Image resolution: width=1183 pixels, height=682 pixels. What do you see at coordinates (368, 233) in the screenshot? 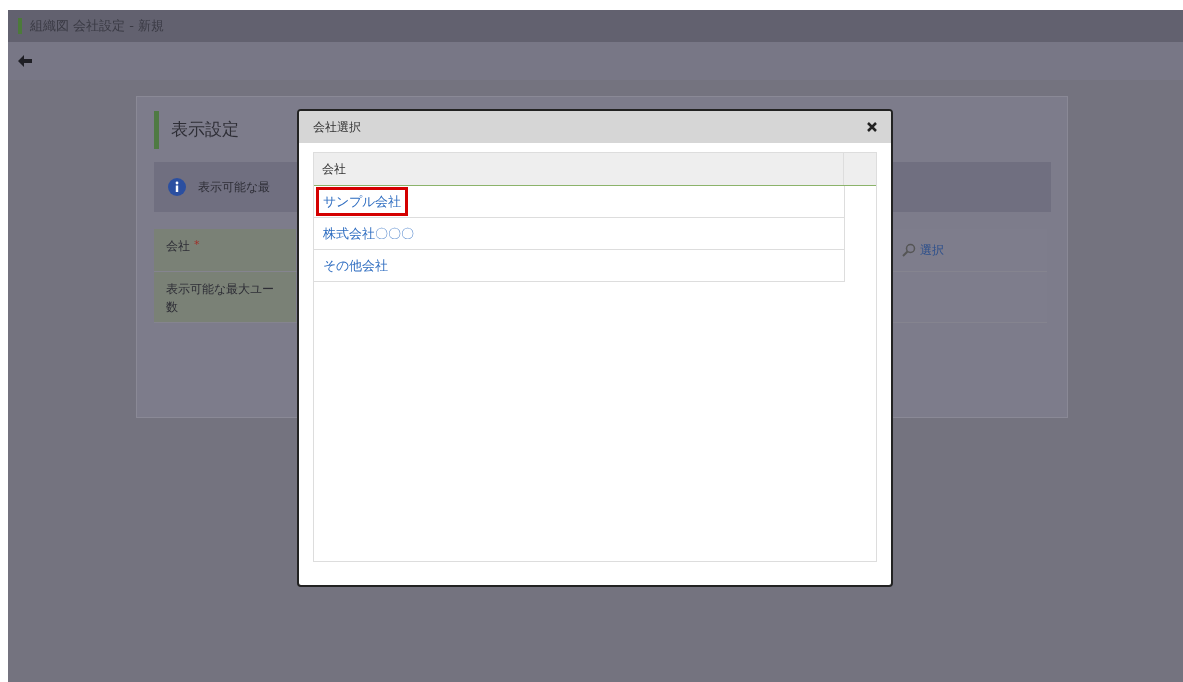
I see `company-link: 株式会社〇〇〇` at bounding box center [368, 233].